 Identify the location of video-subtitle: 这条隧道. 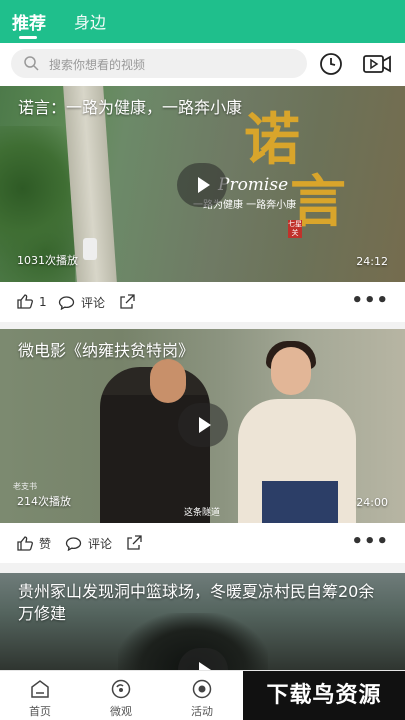
(202, 513).